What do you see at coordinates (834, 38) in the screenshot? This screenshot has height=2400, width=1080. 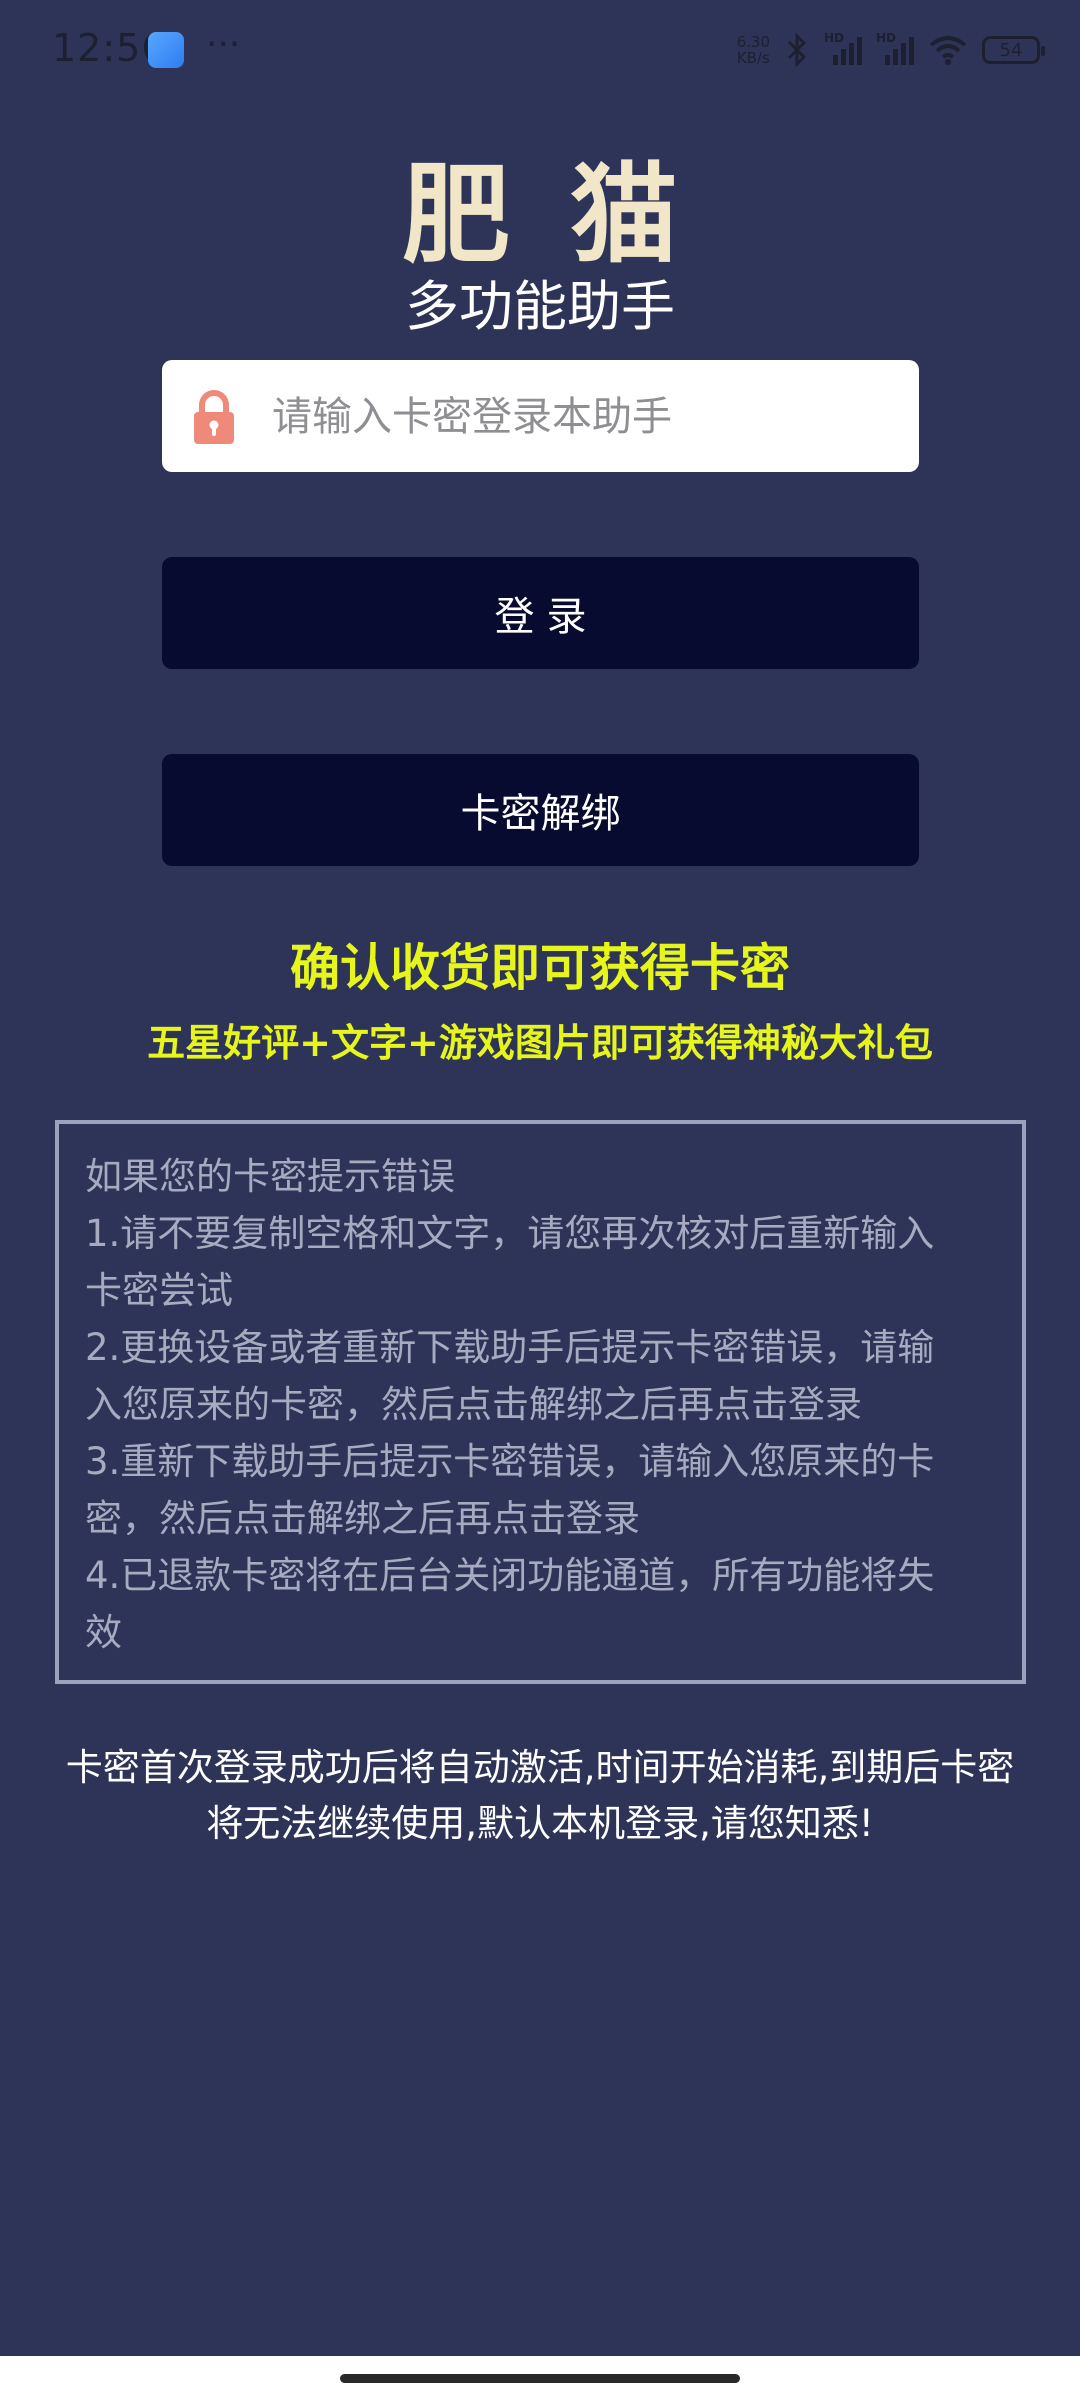 I see `hd-label-1: HD` at bounding box center [834, 38].